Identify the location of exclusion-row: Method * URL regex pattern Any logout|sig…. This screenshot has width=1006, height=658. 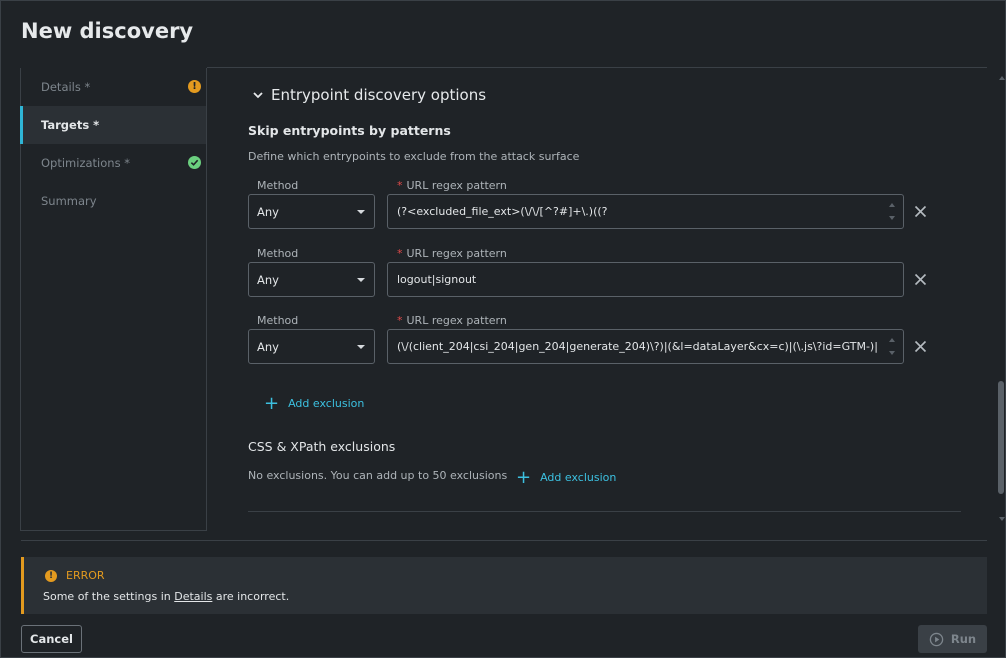
(593, 277).